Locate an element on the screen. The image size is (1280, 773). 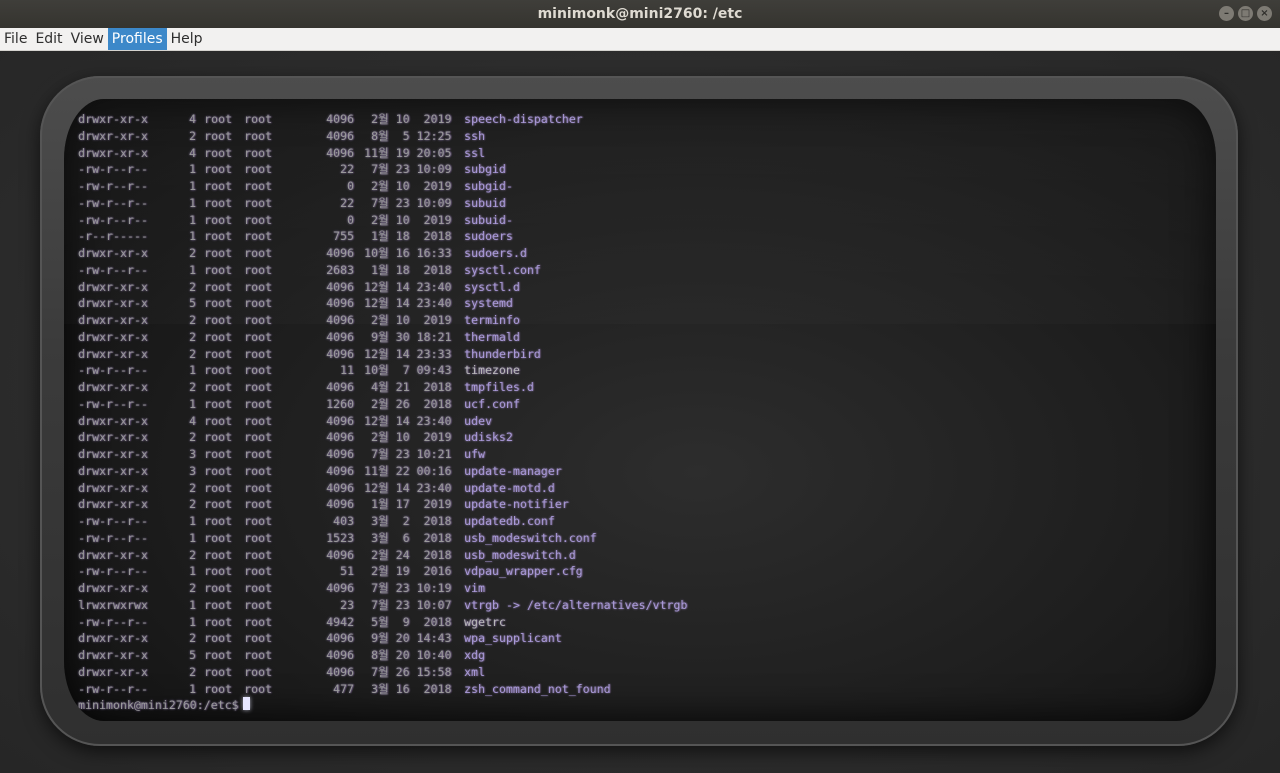
modified-date: 2월 10 2019 is located at coordinates (408, 186).